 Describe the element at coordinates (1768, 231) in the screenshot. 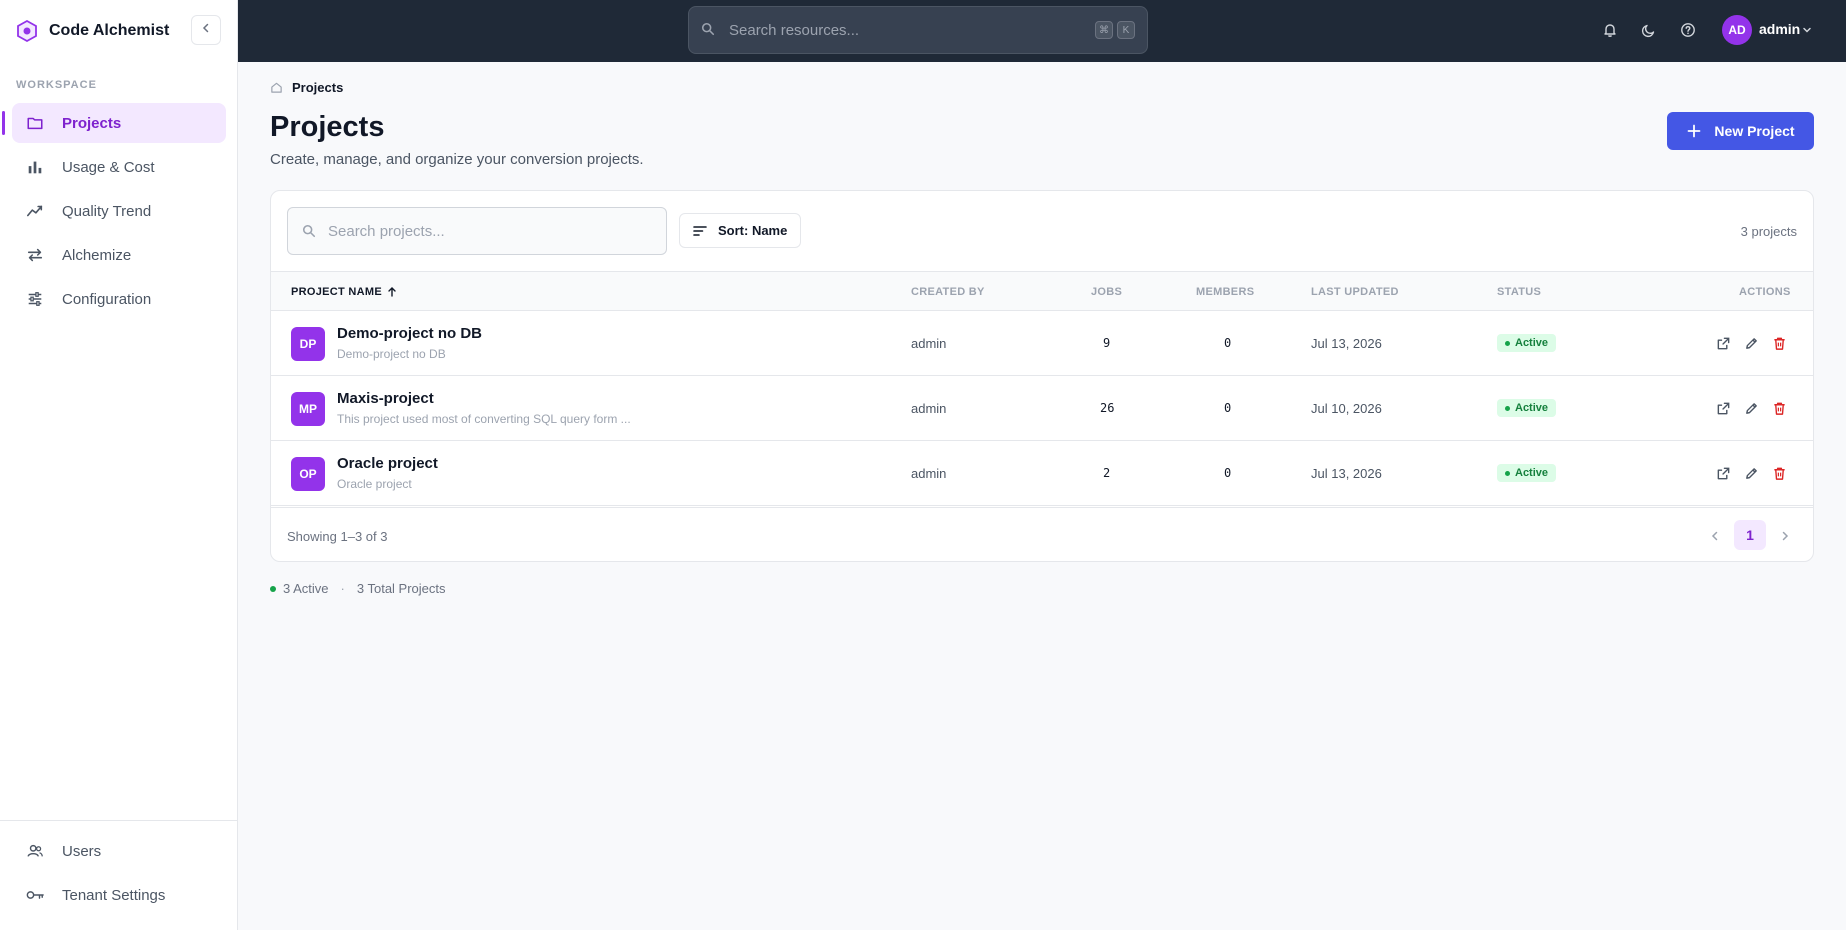

I see `project-count: 3 projects` at that location.